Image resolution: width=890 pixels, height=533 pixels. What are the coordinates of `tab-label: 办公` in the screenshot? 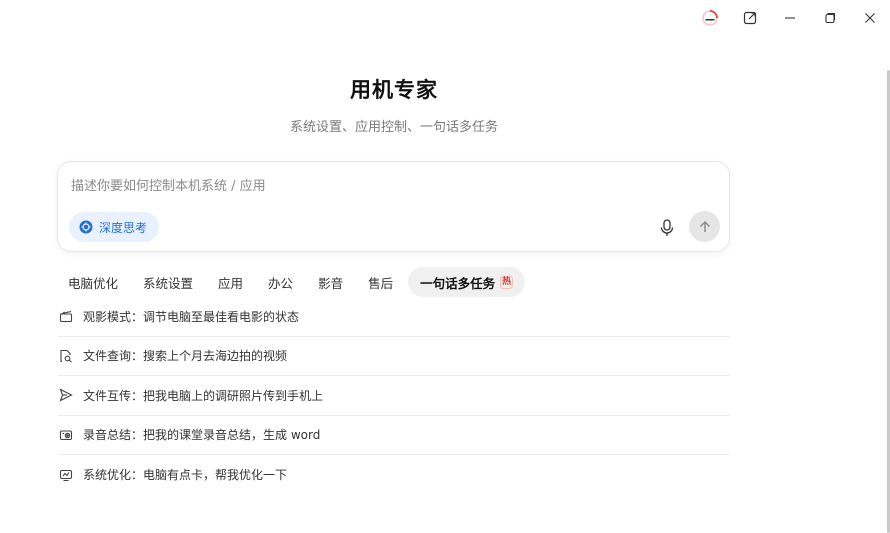 It's located at (281, 283).